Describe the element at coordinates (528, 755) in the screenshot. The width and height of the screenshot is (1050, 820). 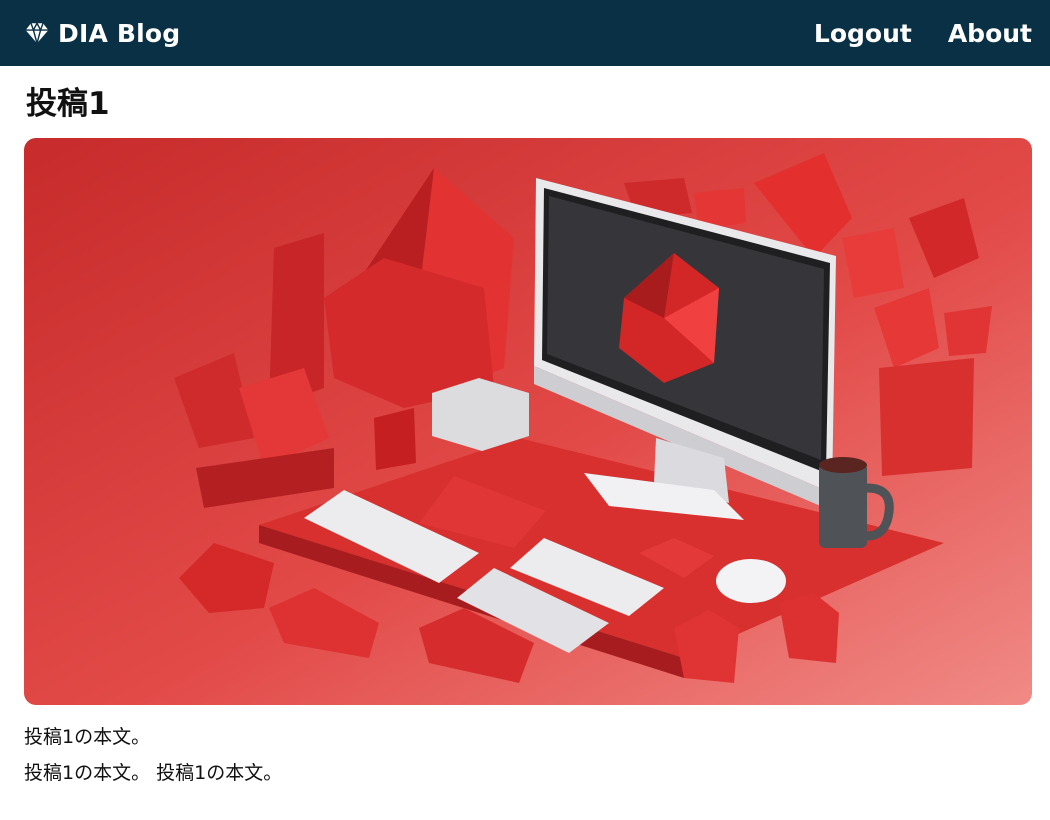
I see `post-body: 投稿1の本文。 投稿1の本文。 投稿1の本文。` at that location.